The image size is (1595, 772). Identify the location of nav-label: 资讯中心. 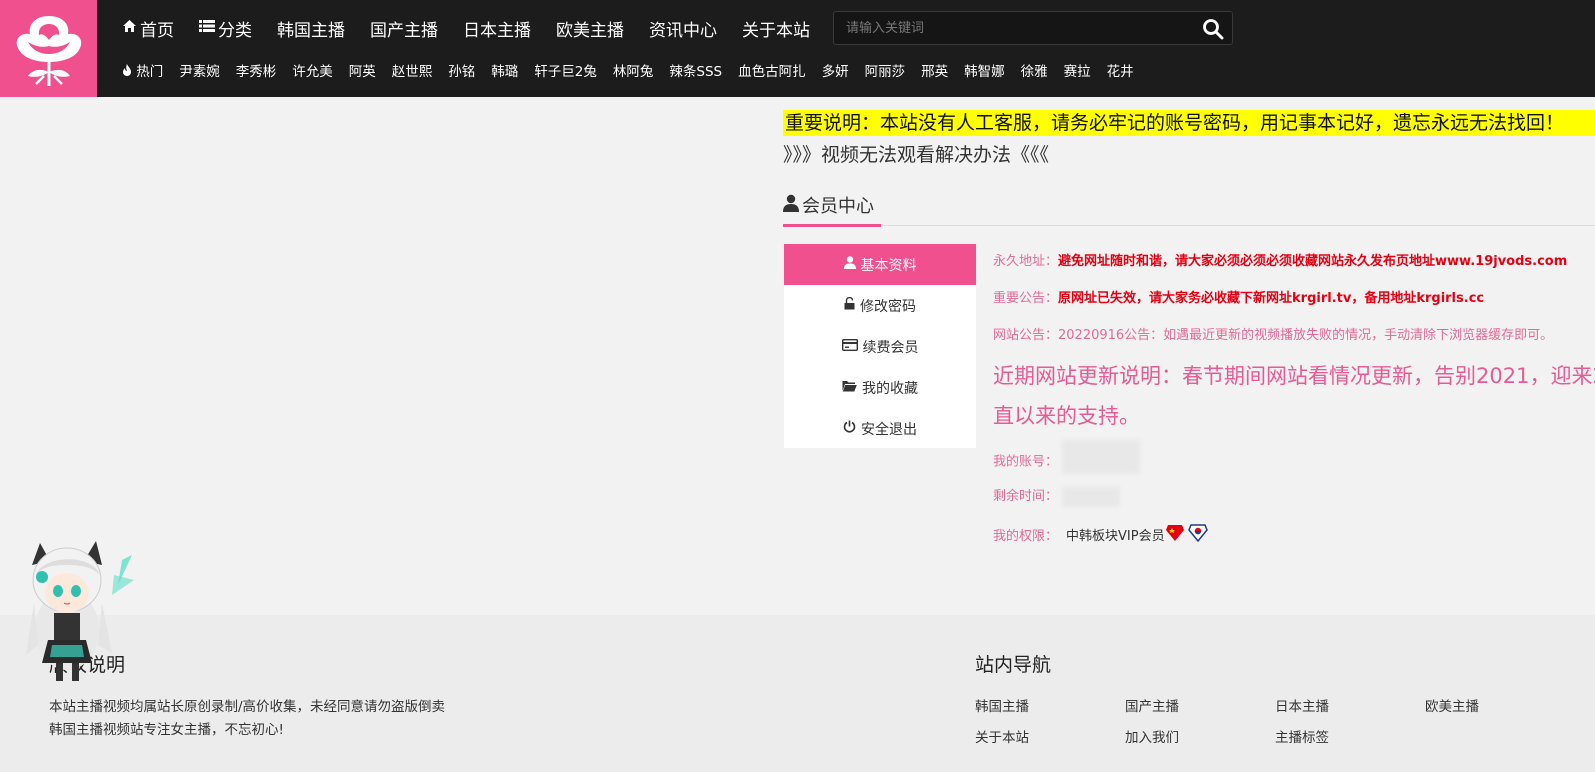
(683, 30).